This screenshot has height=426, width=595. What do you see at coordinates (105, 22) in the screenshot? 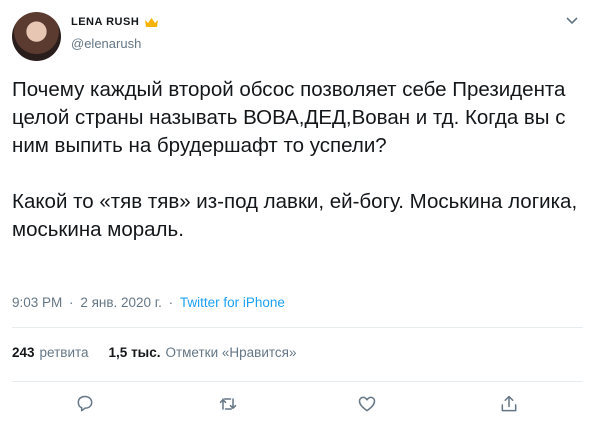
I see `display-name: LENA RUSH` at bounding box center [105, 22].